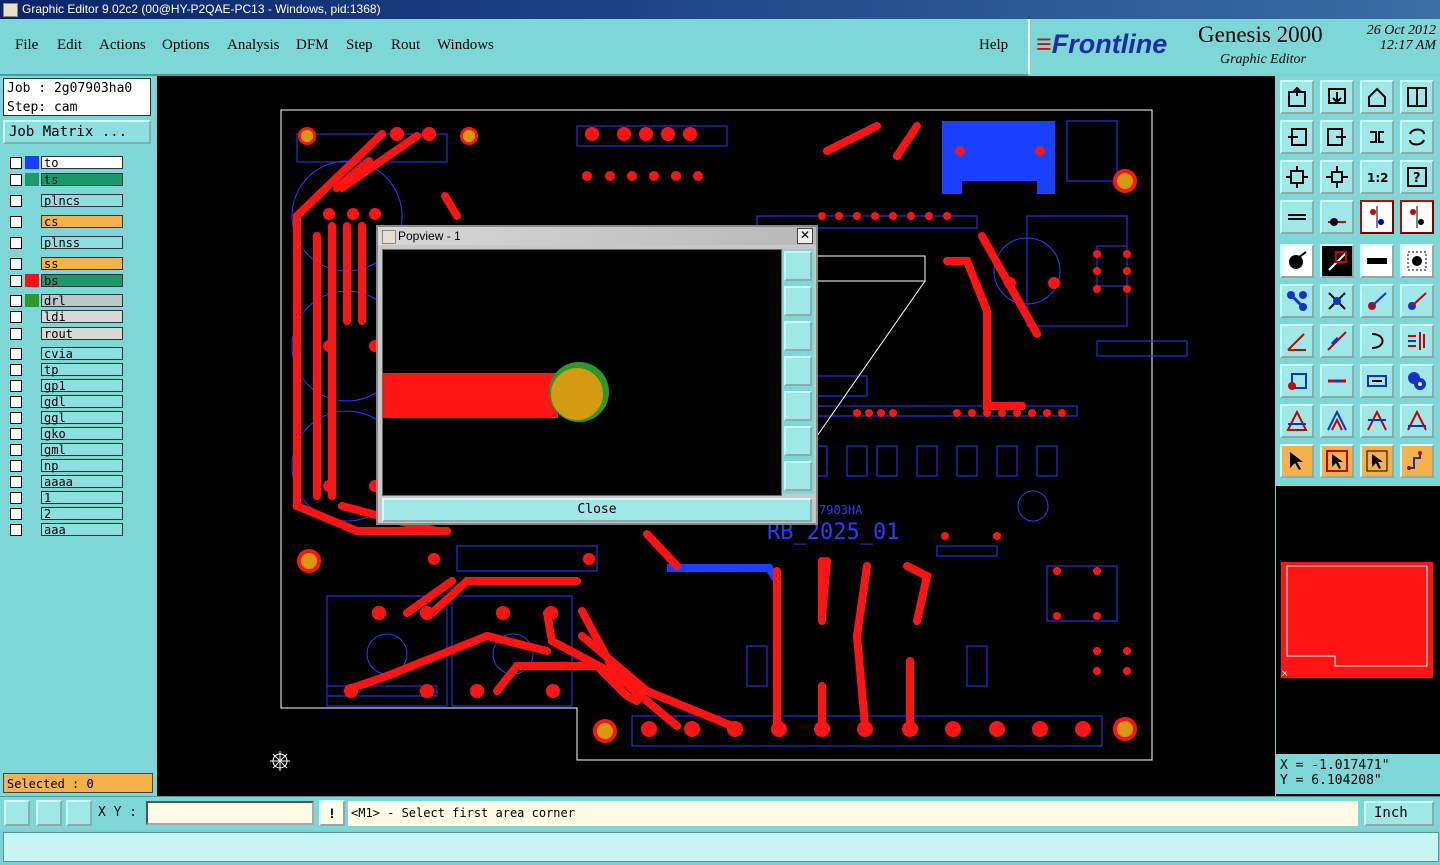 The height and width of the screenshot is (865, 1440). I want to click on layer-name: np, so click(82, 466).